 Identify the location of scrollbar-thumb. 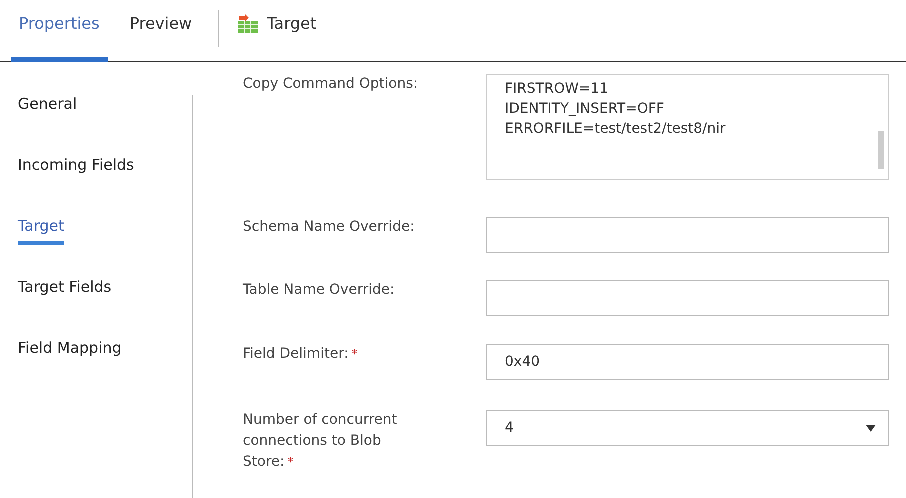
(881, 150).